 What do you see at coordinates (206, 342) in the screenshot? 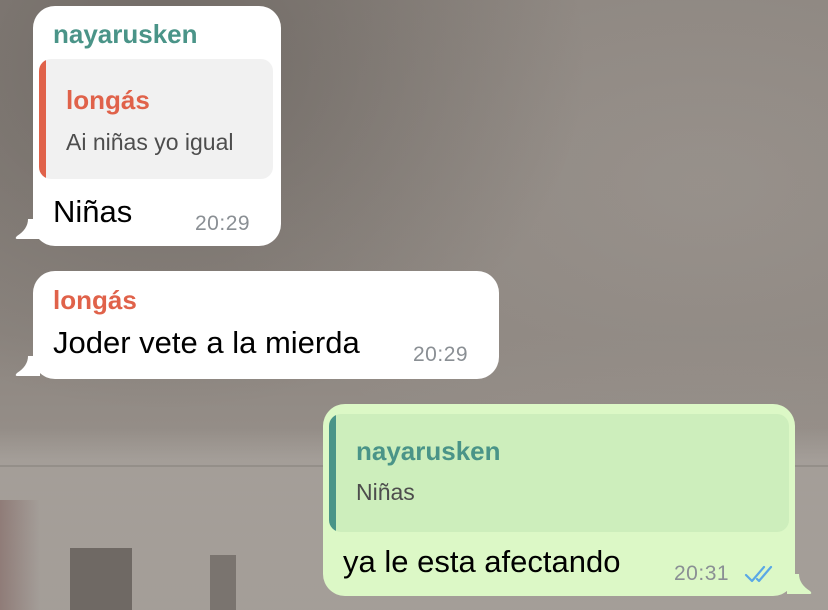
I see `message-text: Joder vete a la mierda` at bounding box center [206, 342].